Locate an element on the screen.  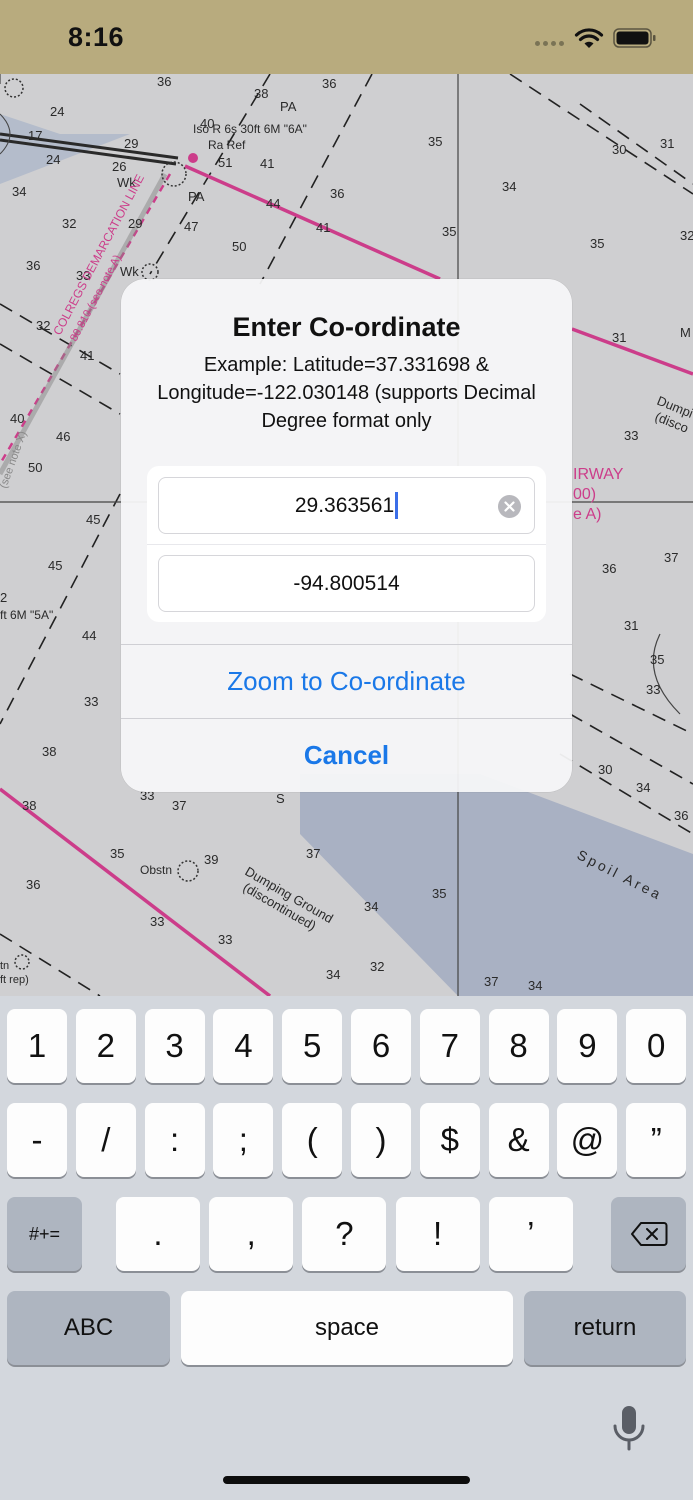
key-digit-3: 4 is located at coordinates (243, 1046).